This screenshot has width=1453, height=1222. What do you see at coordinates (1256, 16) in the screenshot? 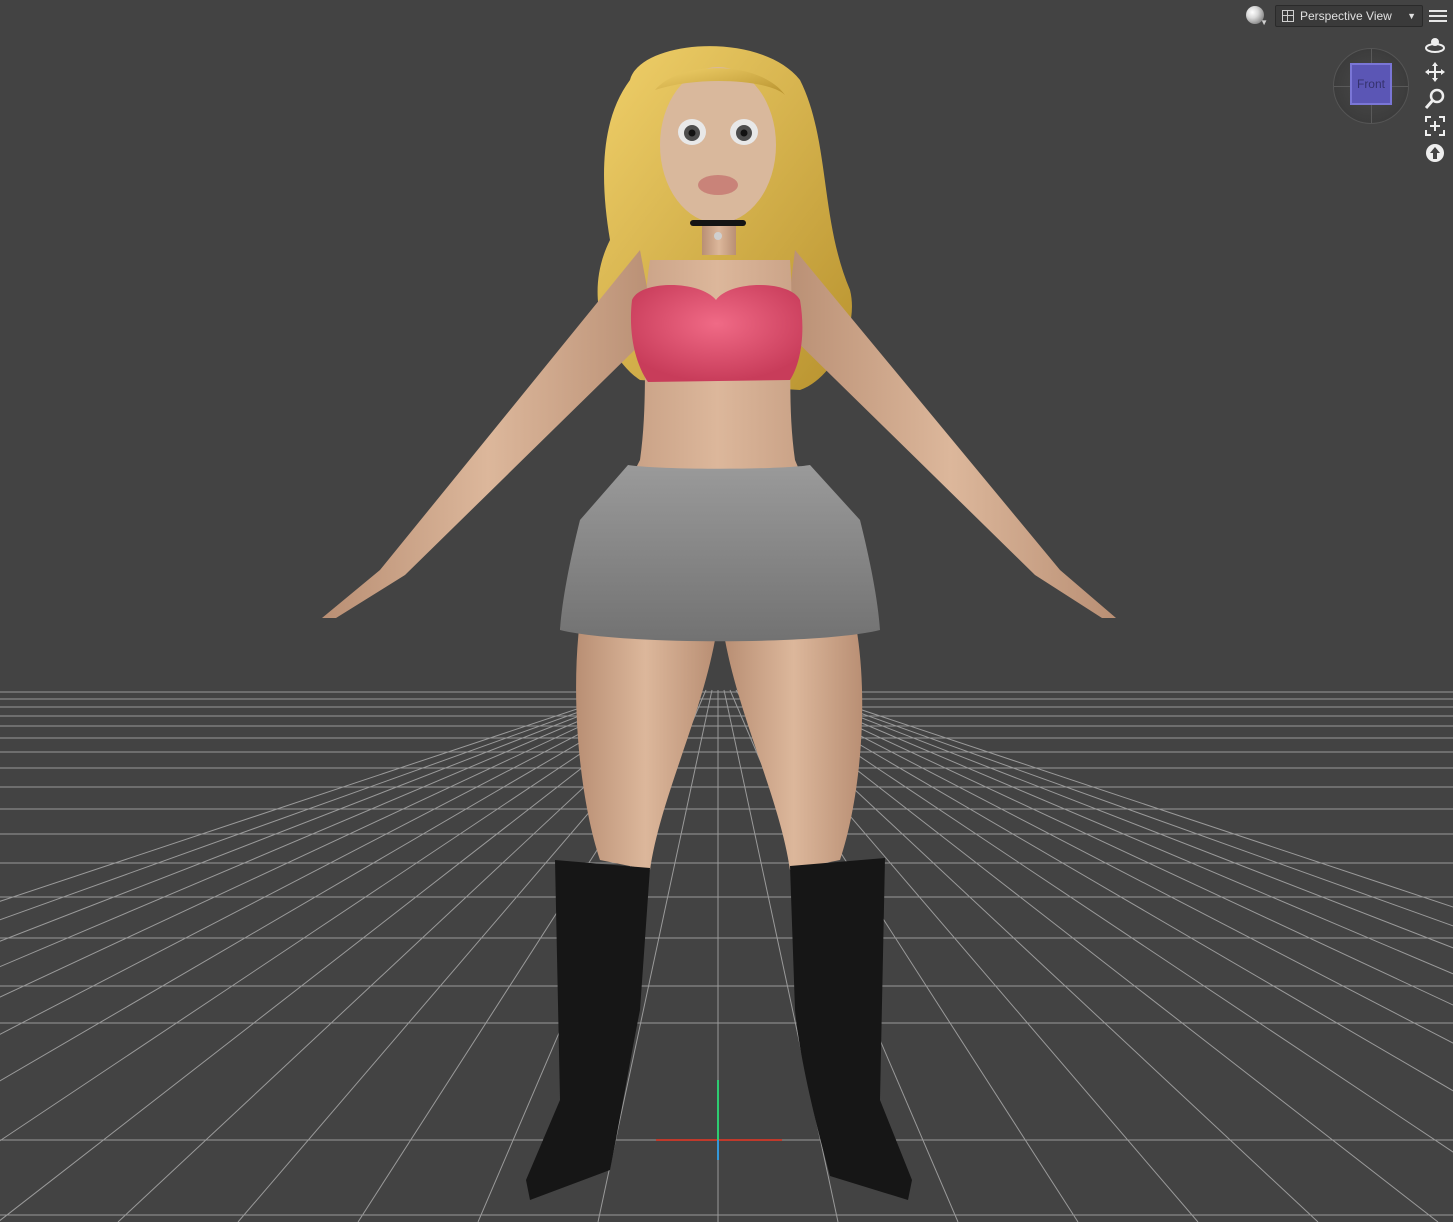
I see `sphere-shading-icon: ▼` at bounding box center [1256, 16].